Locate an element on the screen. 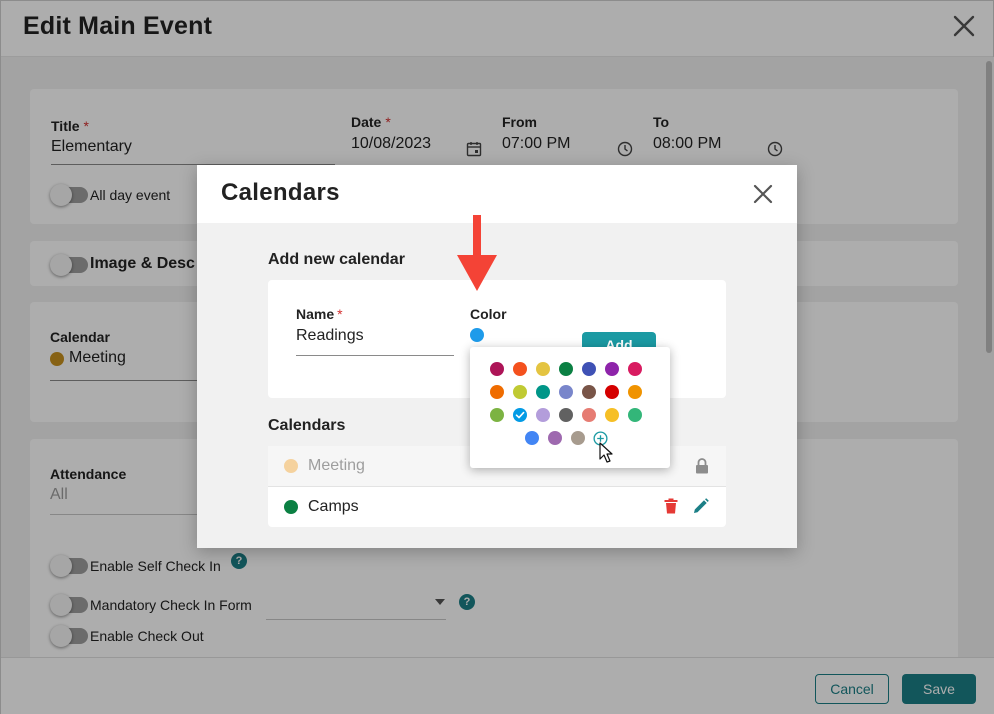  check-icon is located at coordinates (520, 415).